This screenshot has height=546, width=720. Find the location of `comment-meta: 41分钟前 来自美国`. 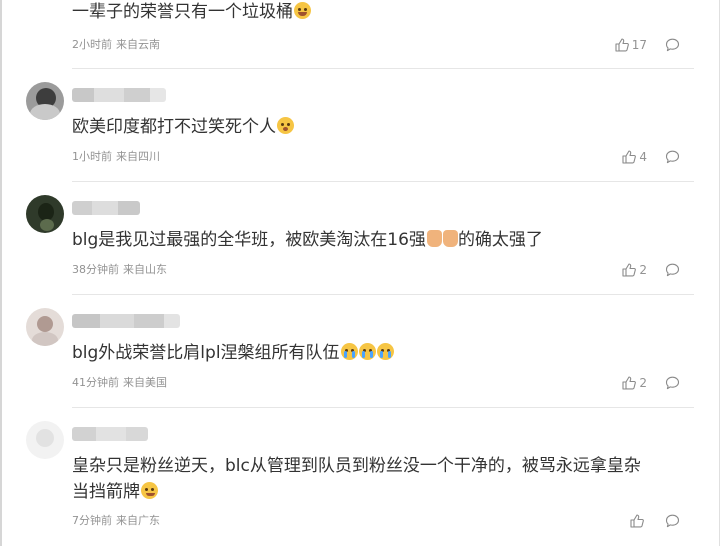

comment-meta: 41分钟前 来自美国 is located at coordinates (119, 383).